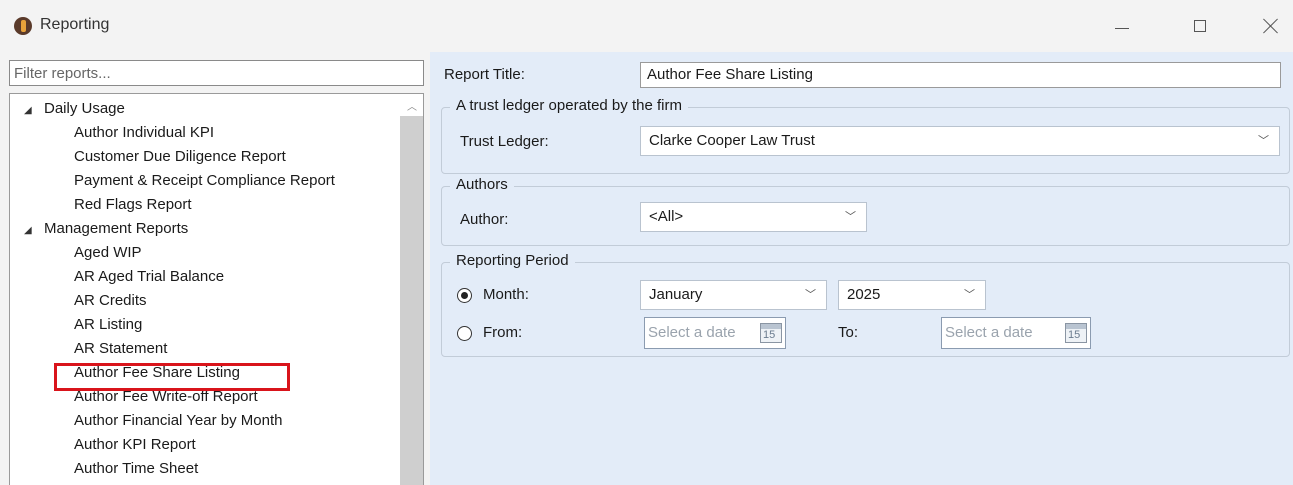 This screenshot has height=485, width=1293. I want to click on close-icon, so click(1271, 26).